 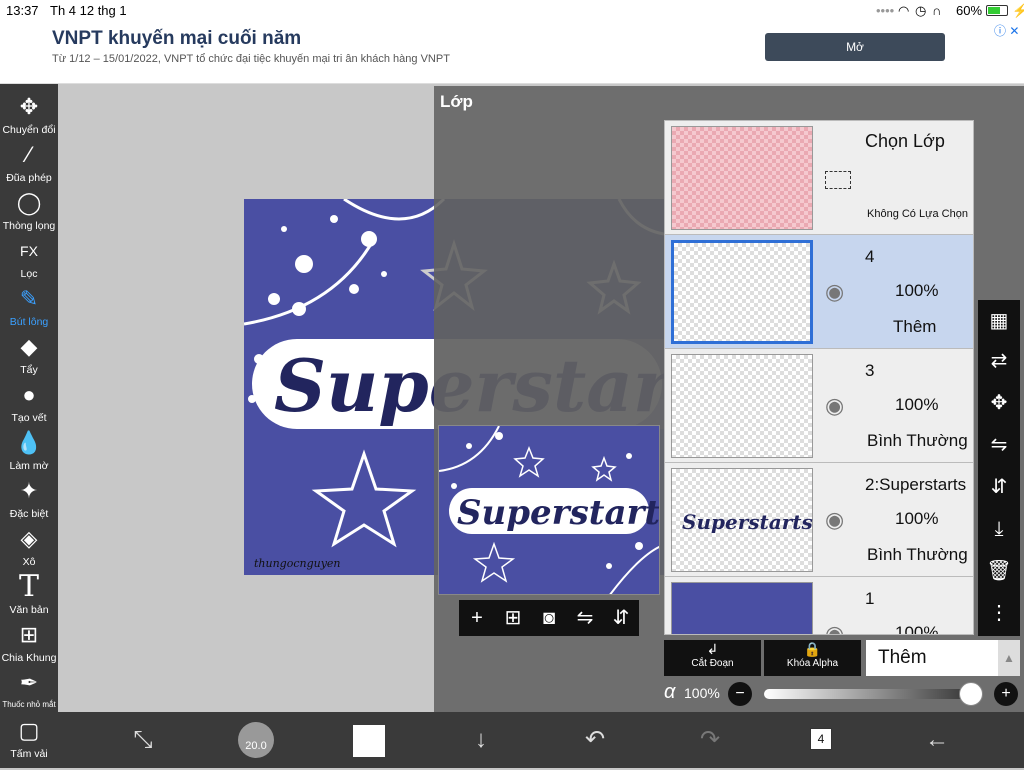 I want to click on canvas-icon: ▢, so click(x=29, y=730).